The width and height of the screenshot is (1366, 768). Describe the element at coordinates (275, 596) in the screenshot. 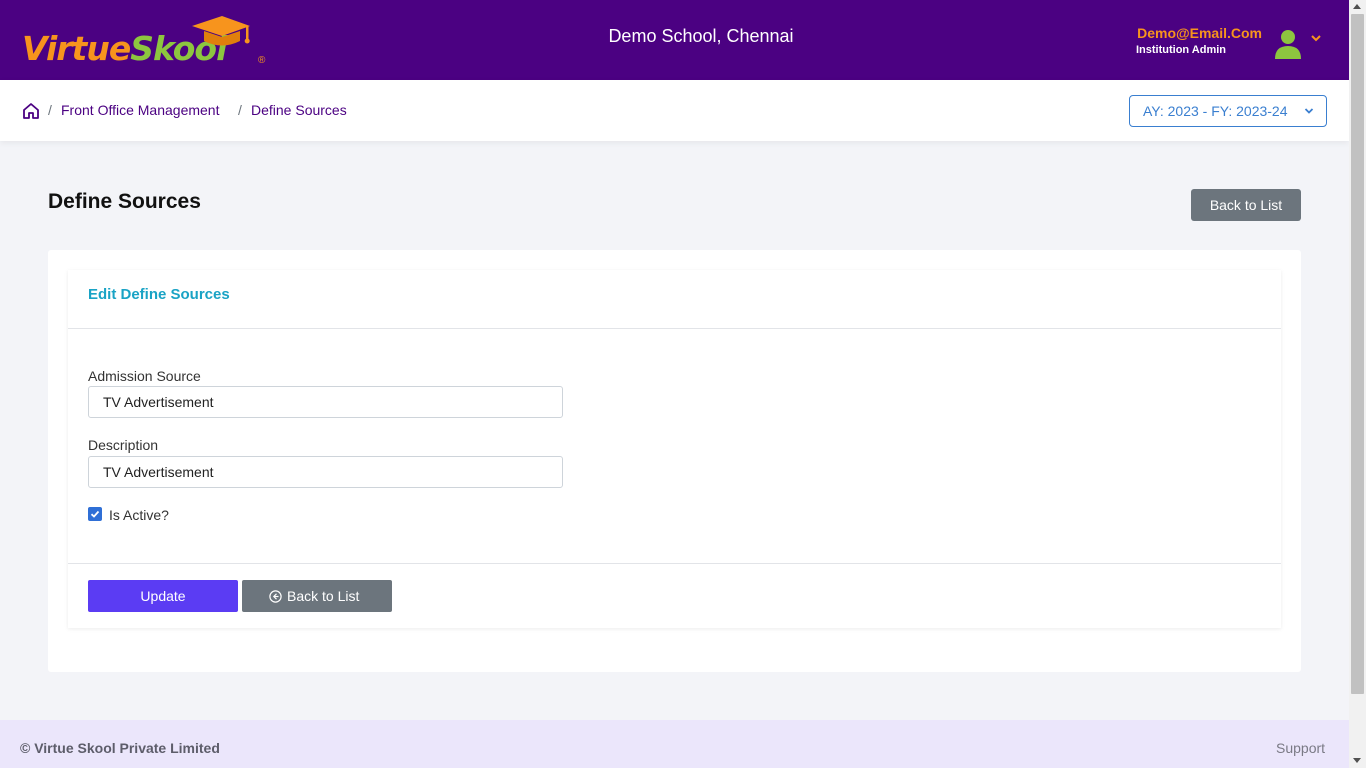

I see `arrow-left-circle-icon` at that location.